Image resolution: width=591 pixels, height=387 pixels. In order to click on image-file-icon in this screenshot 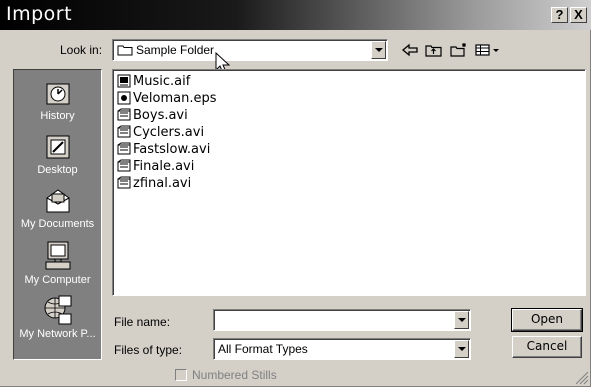, I will do `click(124, 98)`.